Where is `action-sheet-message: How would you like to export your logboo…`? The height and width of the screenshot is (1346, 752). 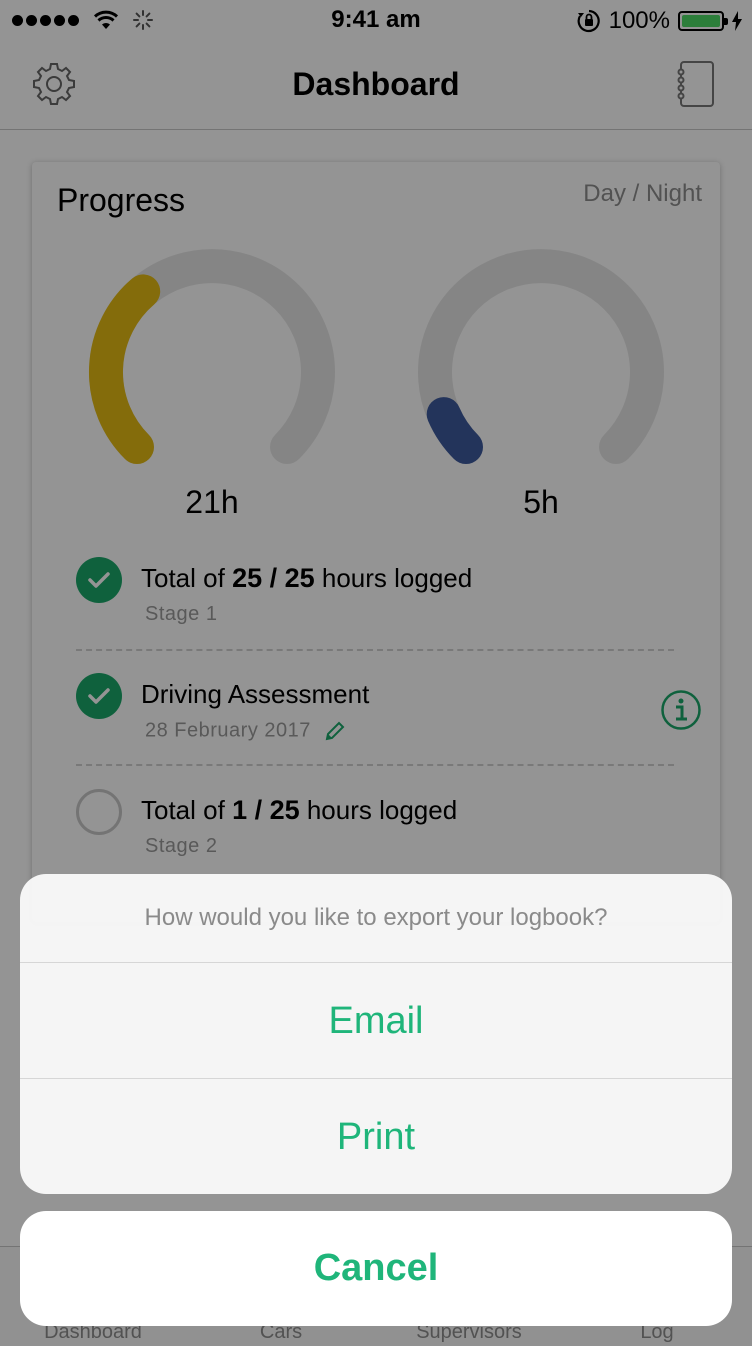 action-sheet-message: How would you like to export your logboo… is located at coordinates (376, 918).